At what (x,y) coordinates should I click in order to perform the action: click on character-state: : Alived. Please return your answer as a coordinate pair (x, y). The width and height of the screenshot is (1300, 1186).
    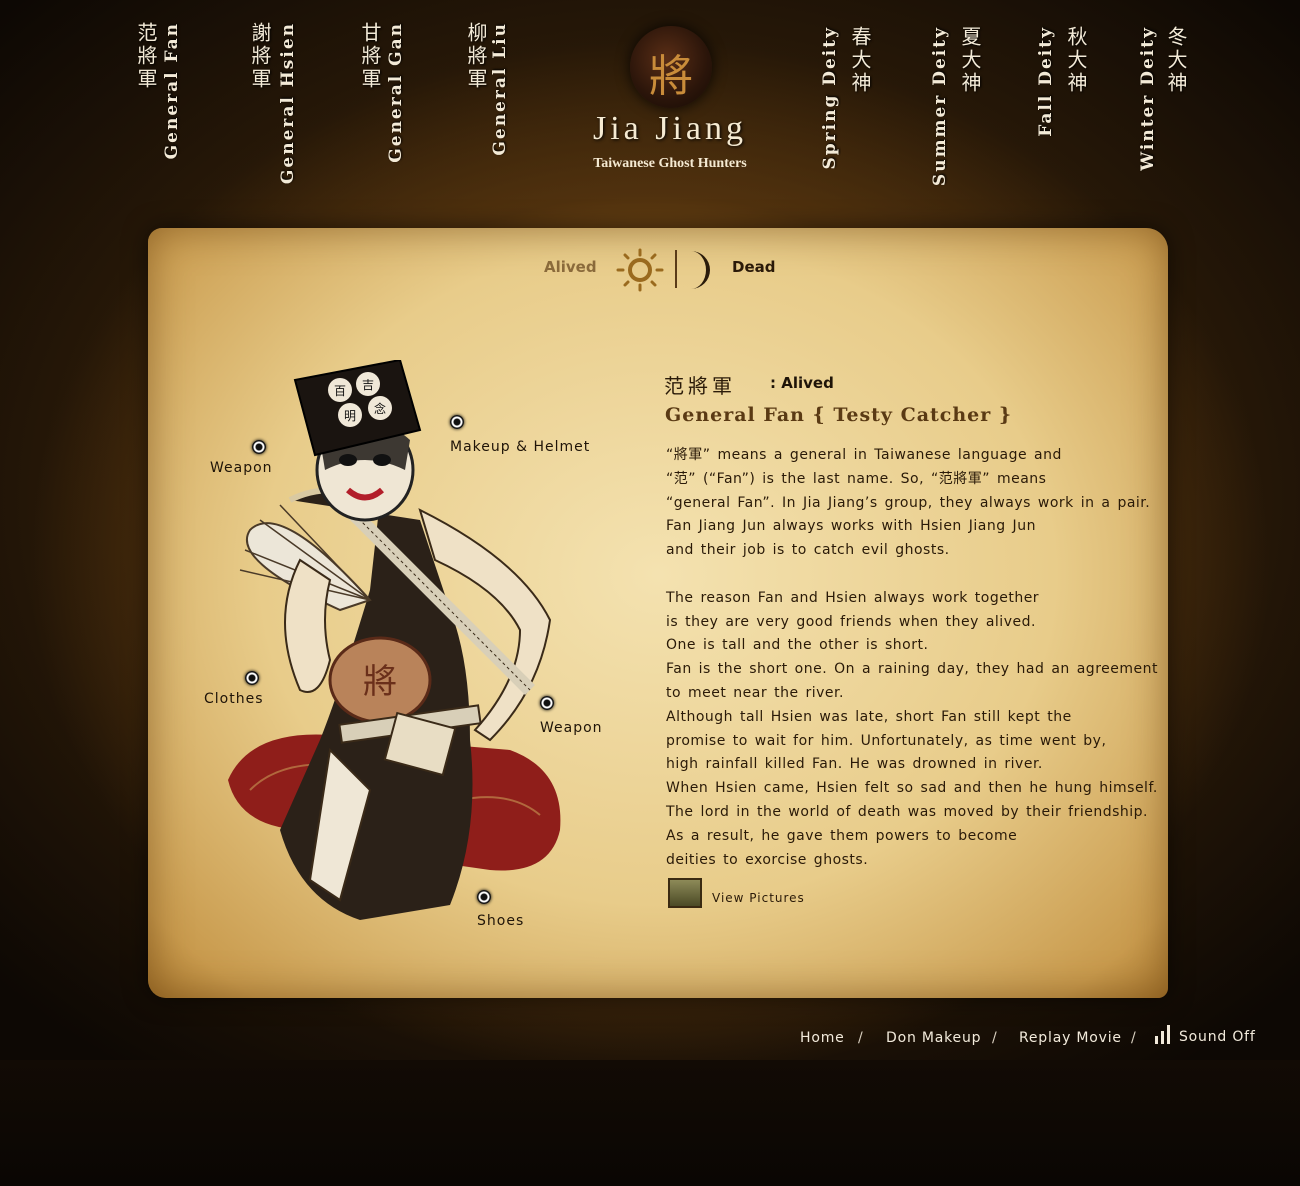
    Looking at the image, I should click on (802, 383).